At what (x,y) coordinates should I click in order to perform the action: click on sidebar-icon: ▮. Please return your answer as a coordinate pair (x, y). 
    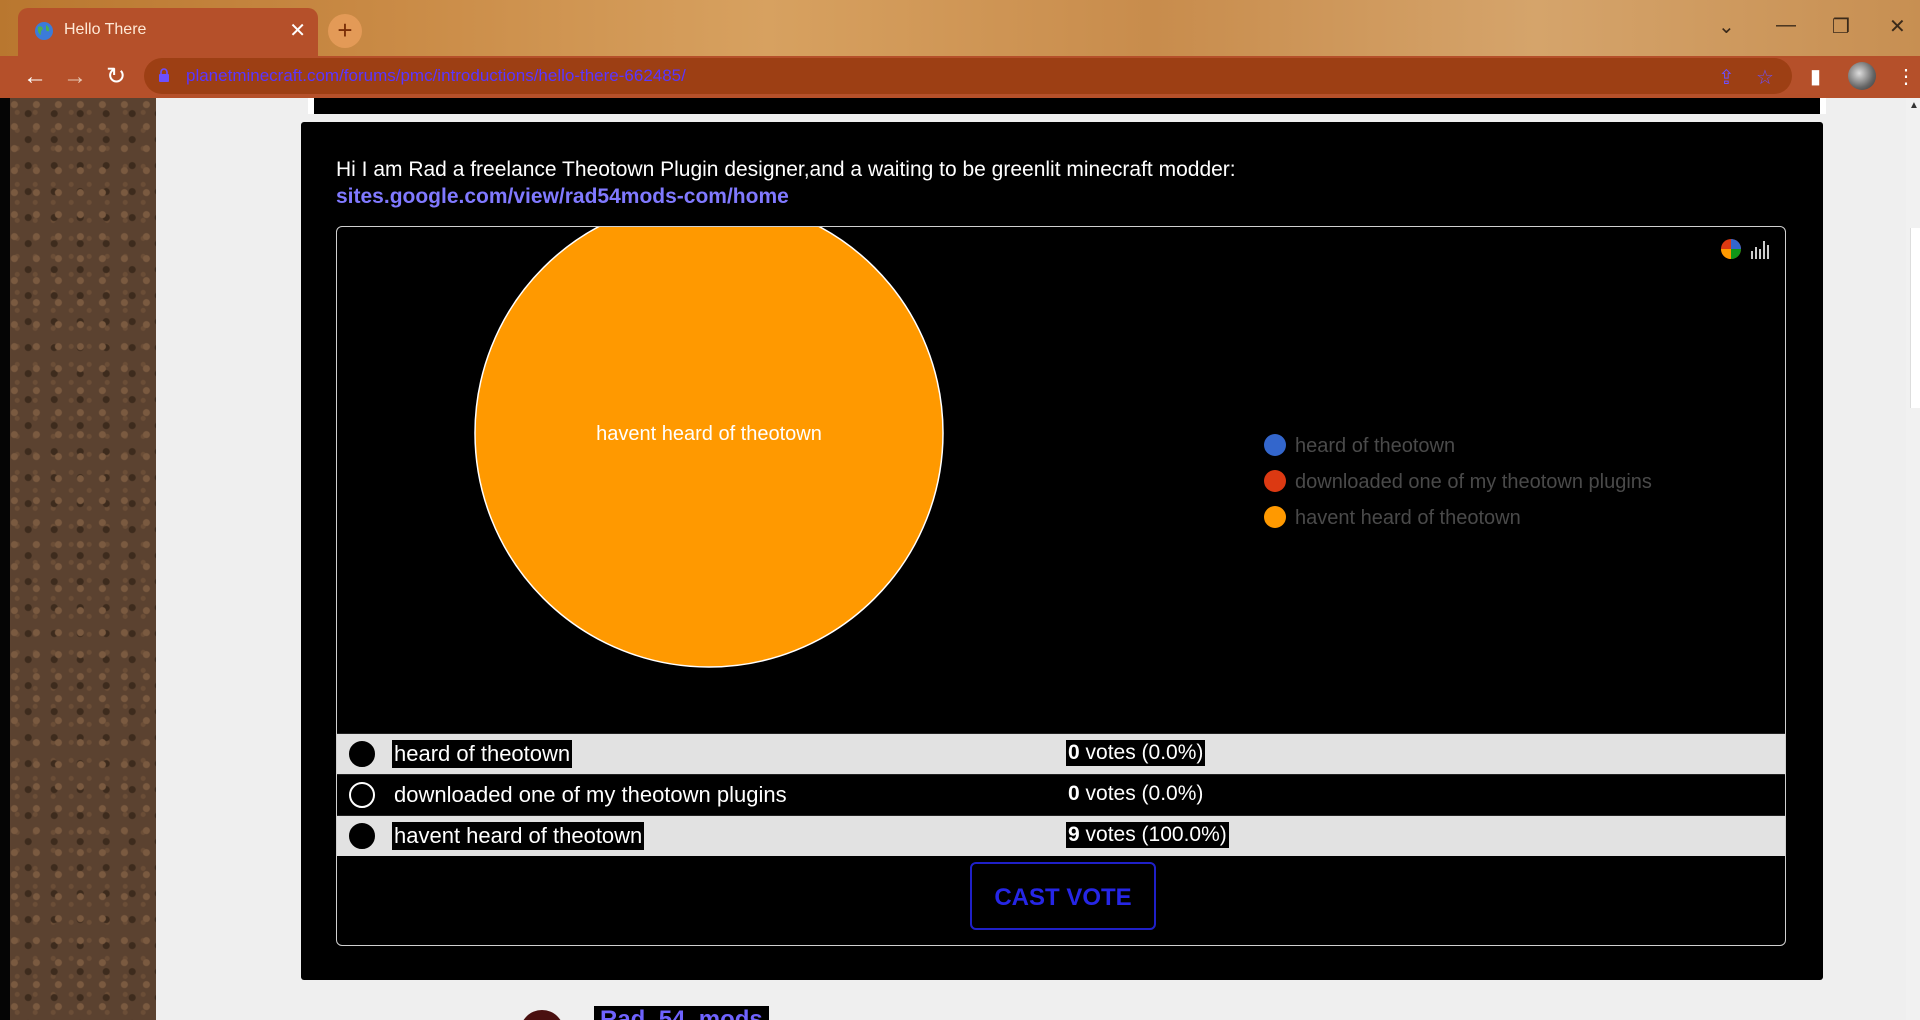
    Looking at the image, I should click on (1815, 76).